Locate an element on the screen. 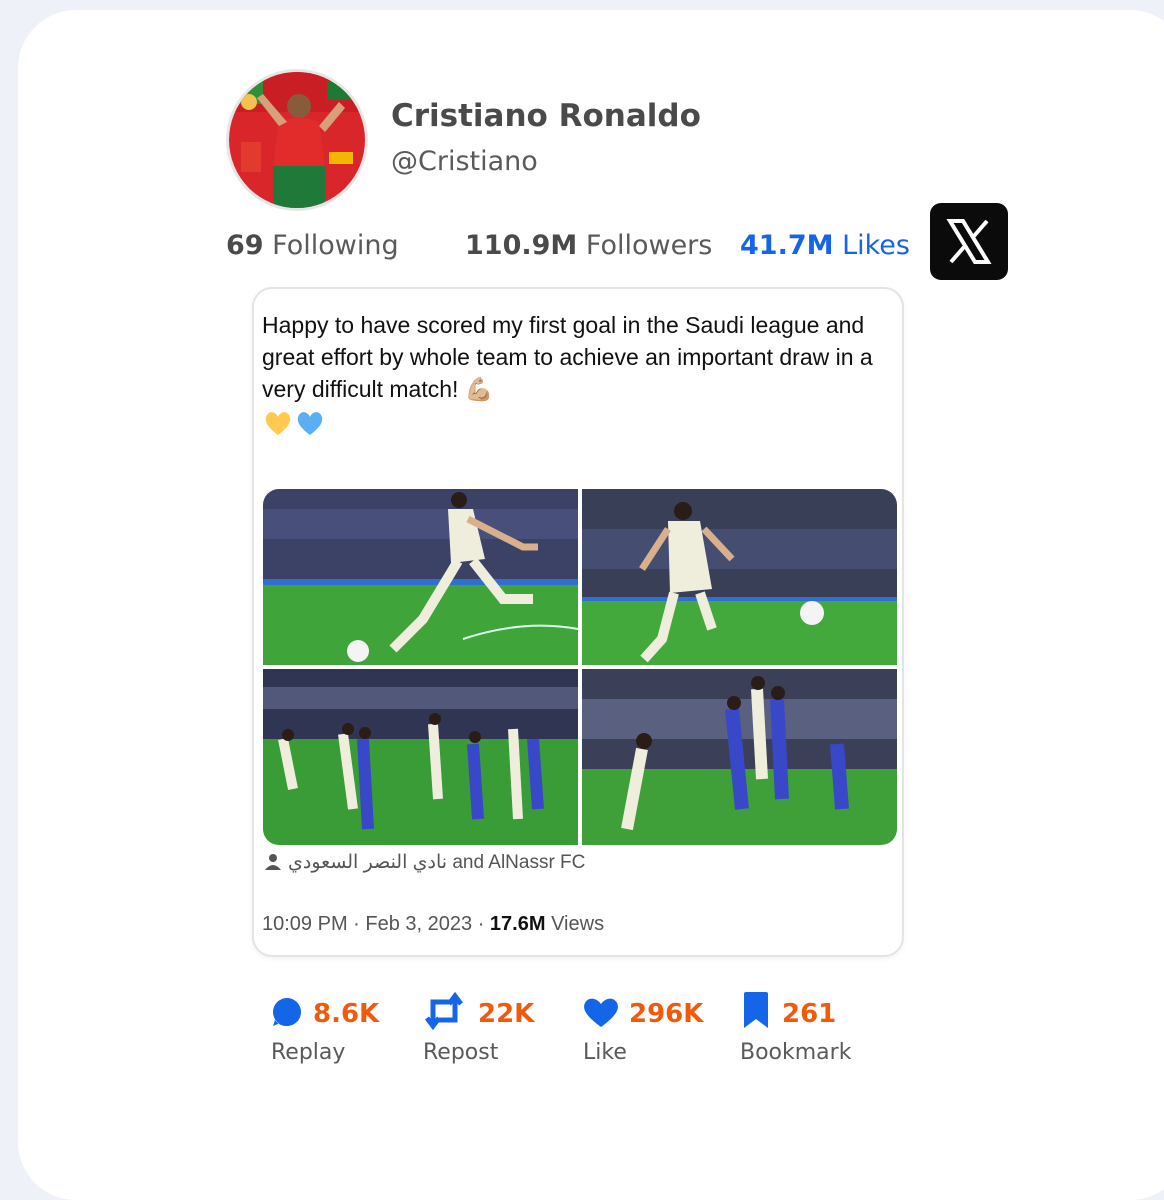 This screenshot has height=1200, width=1164. tagged-users: نادي النصر السعودي and AlNassr FC is located at coordinates (424, 864).